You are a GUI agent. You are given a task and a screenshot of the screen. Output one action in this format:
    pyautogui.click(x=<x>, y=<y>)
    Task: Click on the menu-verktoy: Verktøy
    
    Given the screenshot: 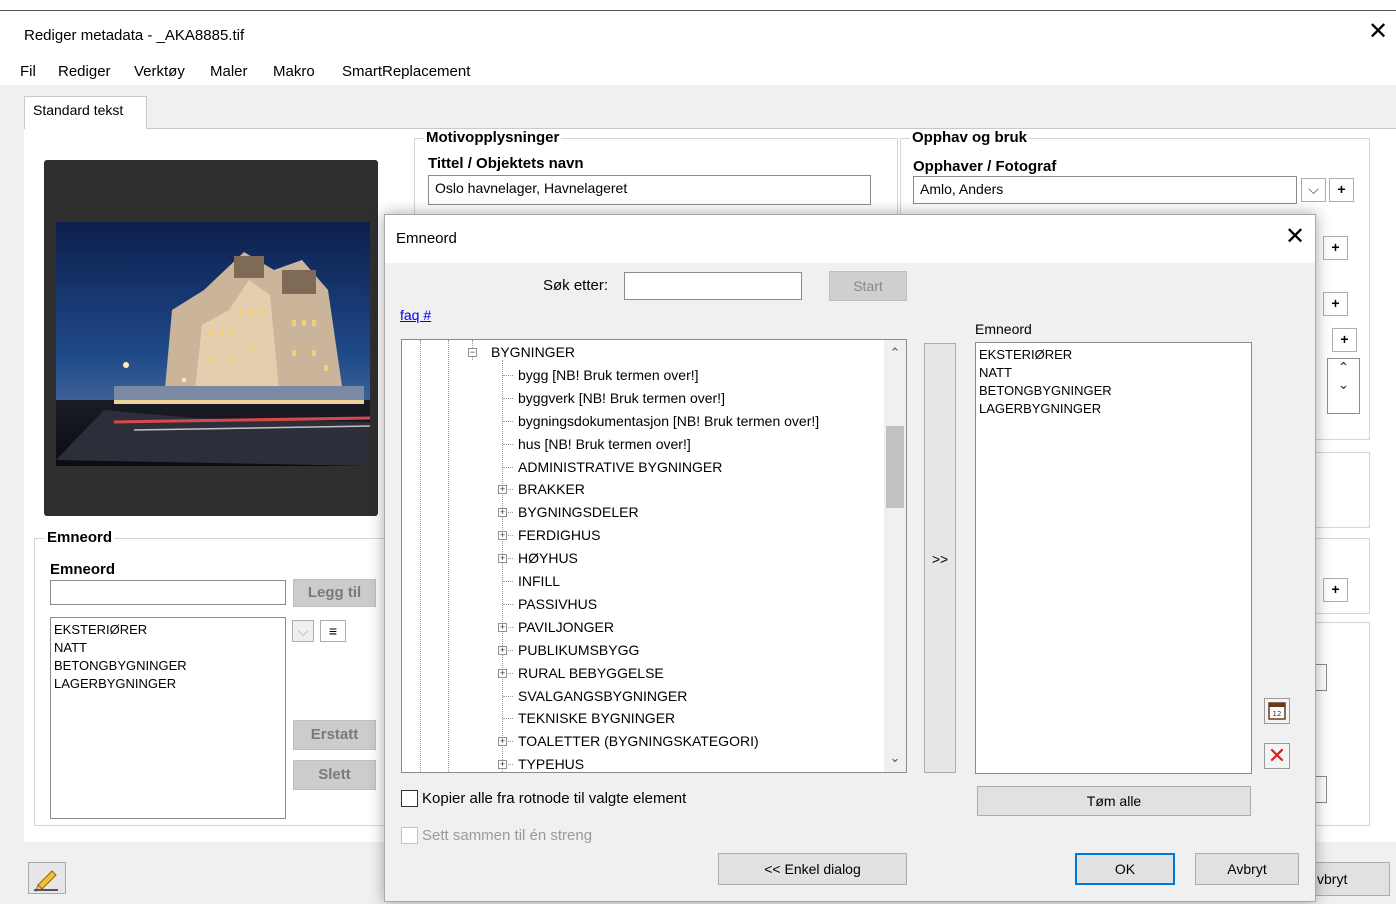 What is the action you would take?
    pyautogui.click(x=159, y=71)
    